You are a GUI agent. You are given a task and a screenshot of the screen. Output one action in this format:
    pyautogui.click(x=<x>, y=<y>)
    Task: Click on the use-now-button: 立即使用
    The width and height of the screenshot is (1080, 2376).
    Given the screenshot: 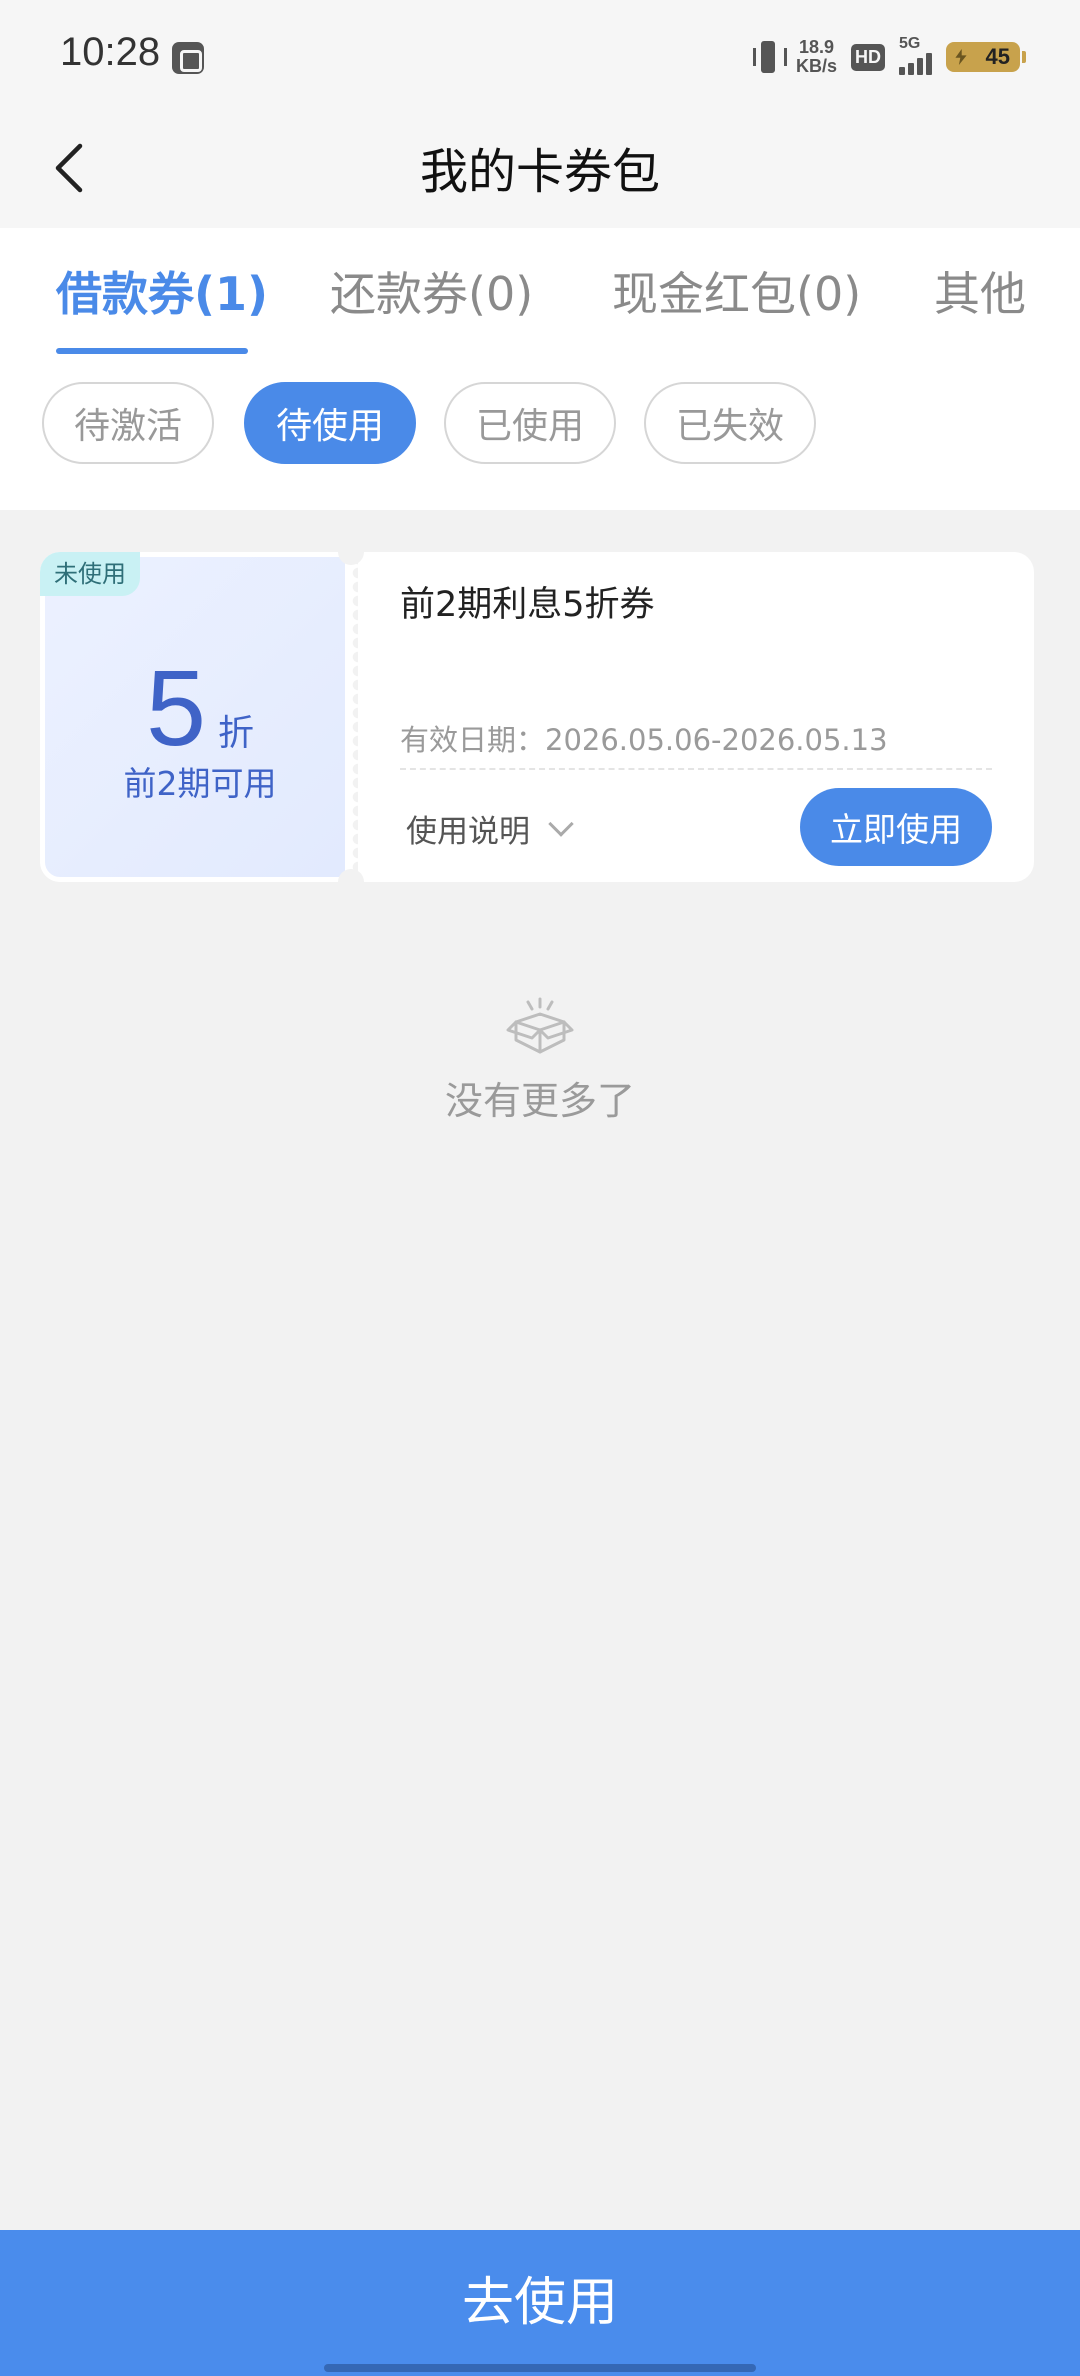 What is the action you would take?
    pyautogui.click(x=896, y=827)
    